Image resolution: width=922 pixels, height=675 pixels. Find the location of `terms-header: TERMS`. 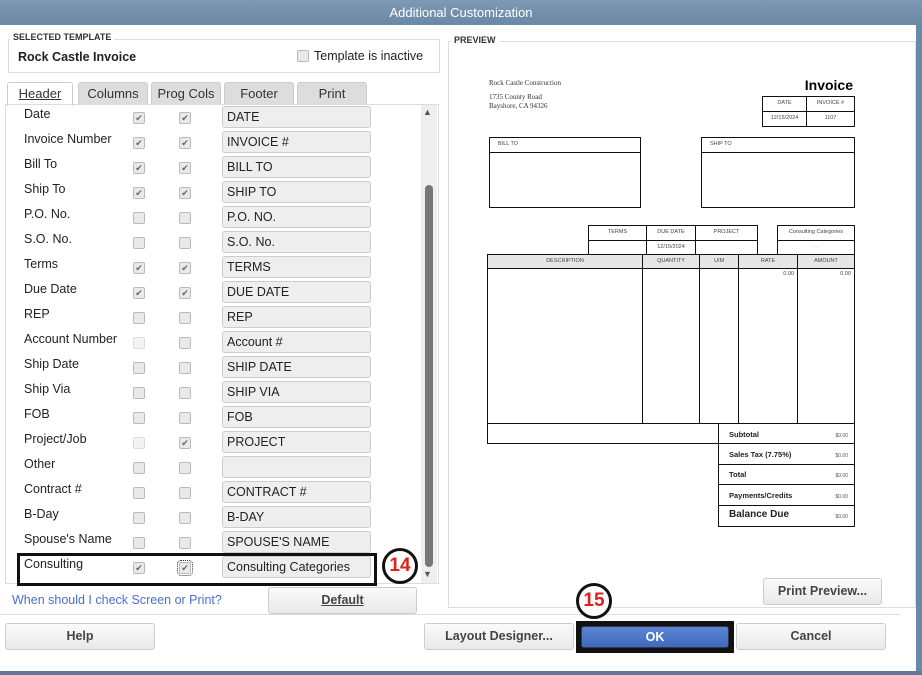

terms-header: TERMS is located at coordinates (617, 232).